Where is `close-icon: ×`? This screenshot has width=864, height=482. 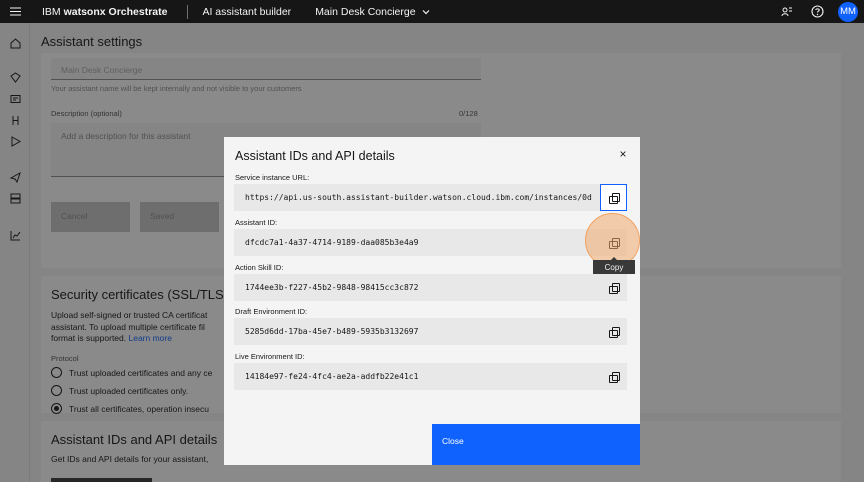 close-icon: × is located at coordinates (623, 154).